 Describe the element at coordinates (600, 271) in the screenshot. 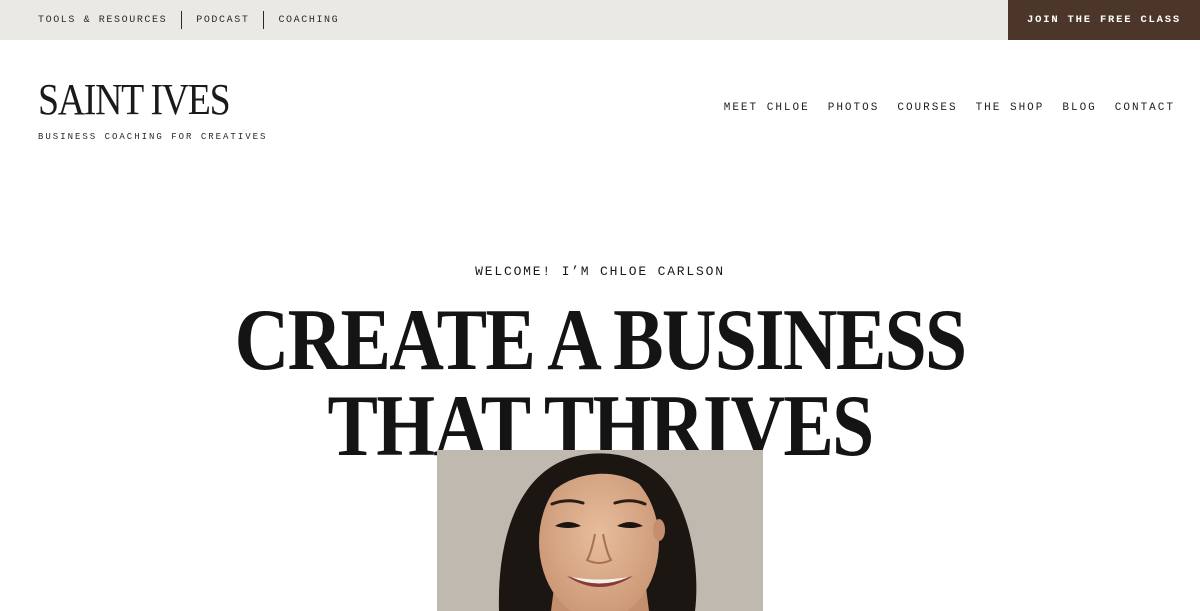

I see `hero-eyebrow: WELCOME! I’M CHLOE CARLSON` at that location.